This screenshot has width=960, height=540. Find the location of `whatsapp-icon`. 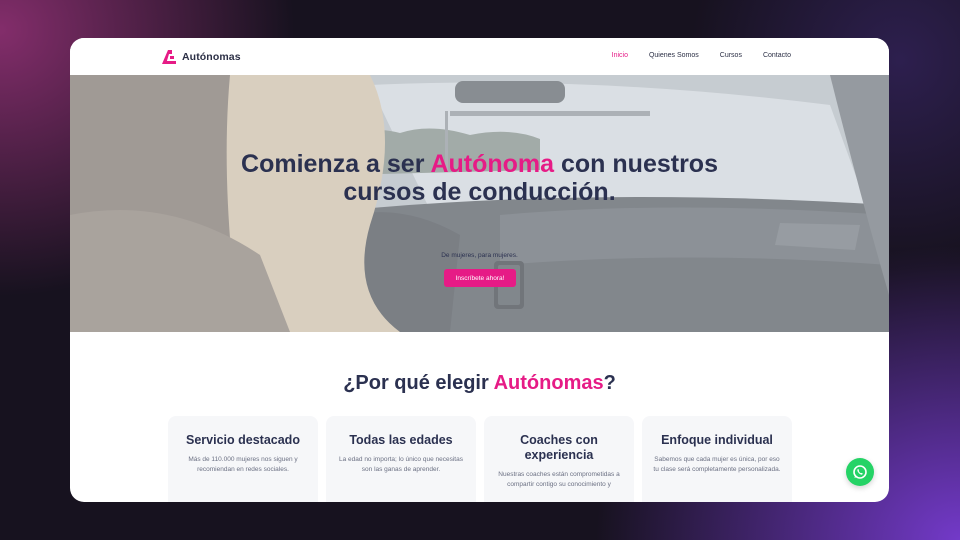

whatsapp-icon is located at coordinates (860, 472).